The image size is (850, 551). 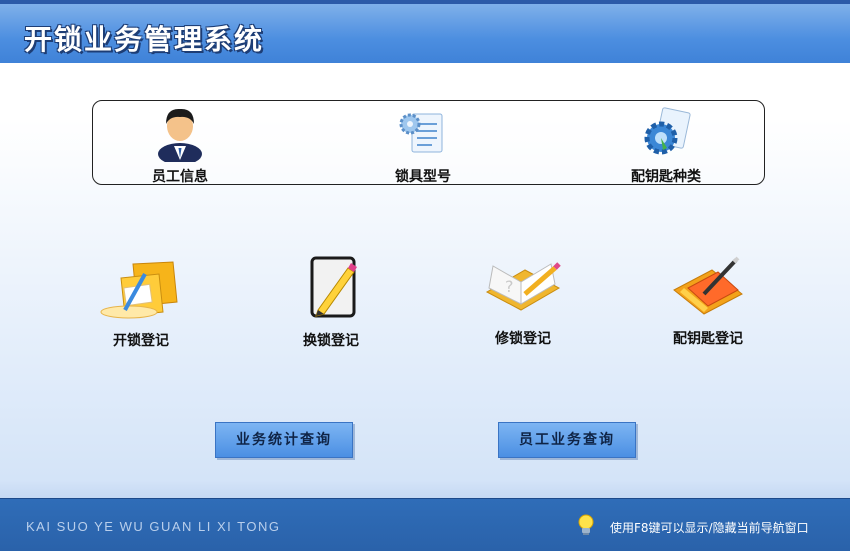 I want to click on module-label: 开锁登记, so click(x=141, y=341).